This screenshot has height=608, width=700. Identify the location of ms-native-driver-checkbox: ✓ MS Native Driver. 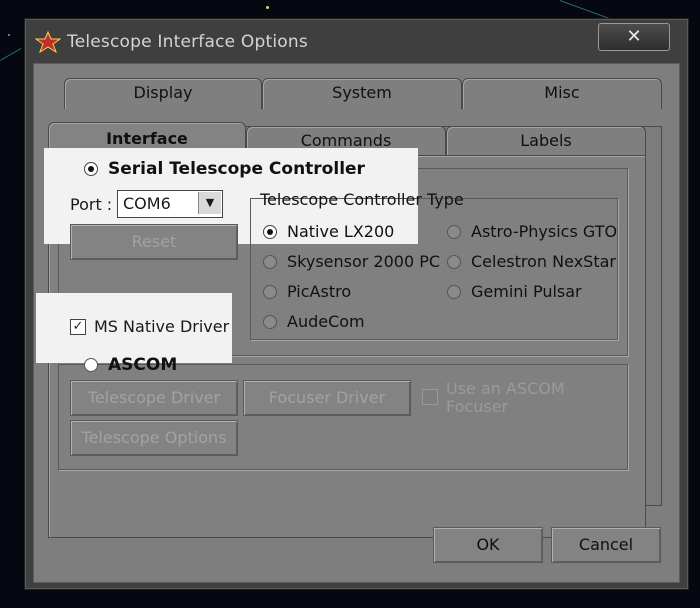
(149, 326).